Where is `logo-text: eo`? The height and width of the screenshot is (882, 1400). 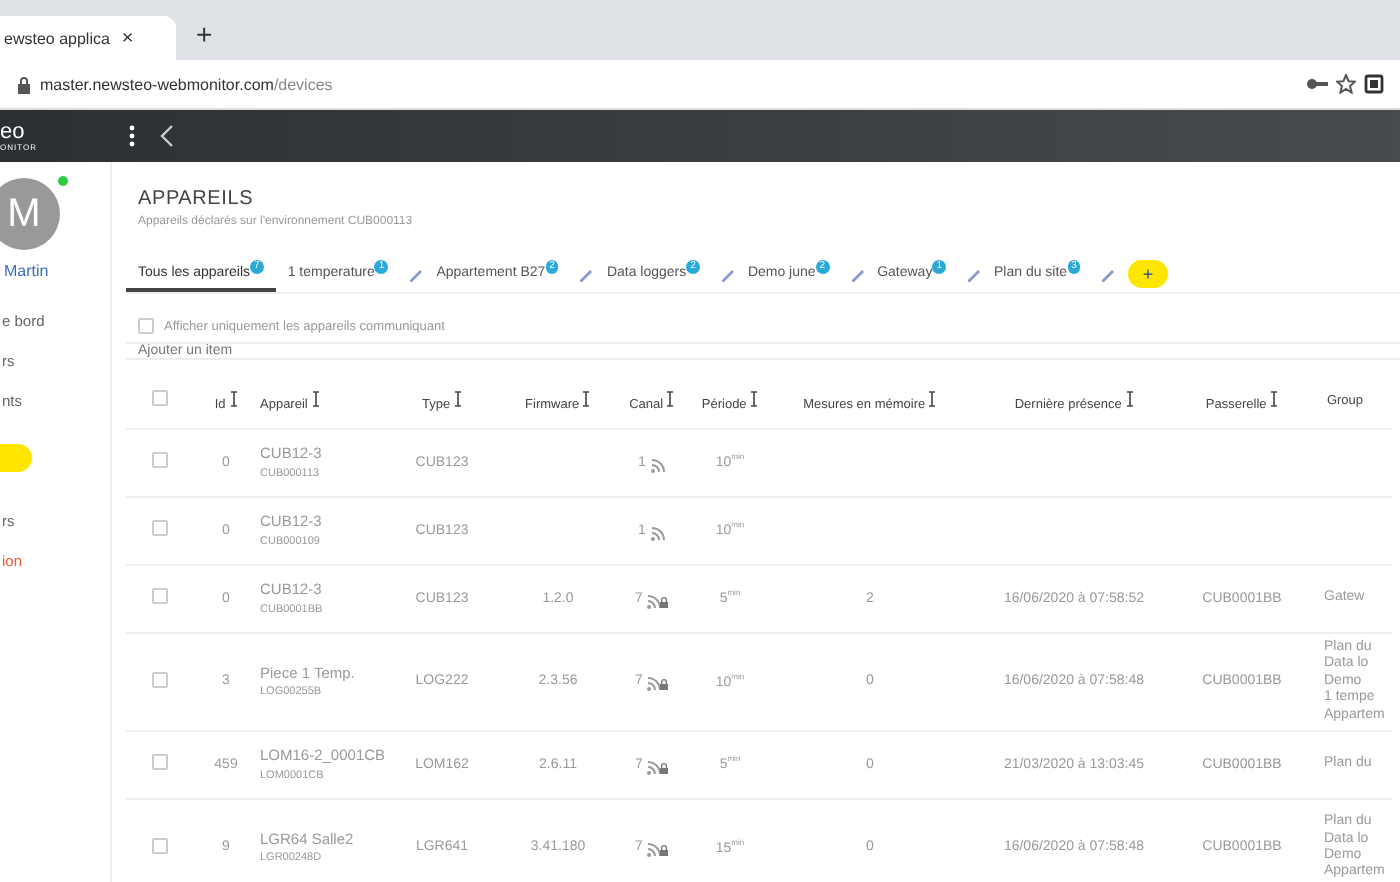 logo-text: eo is located at coordinates (13, 132).